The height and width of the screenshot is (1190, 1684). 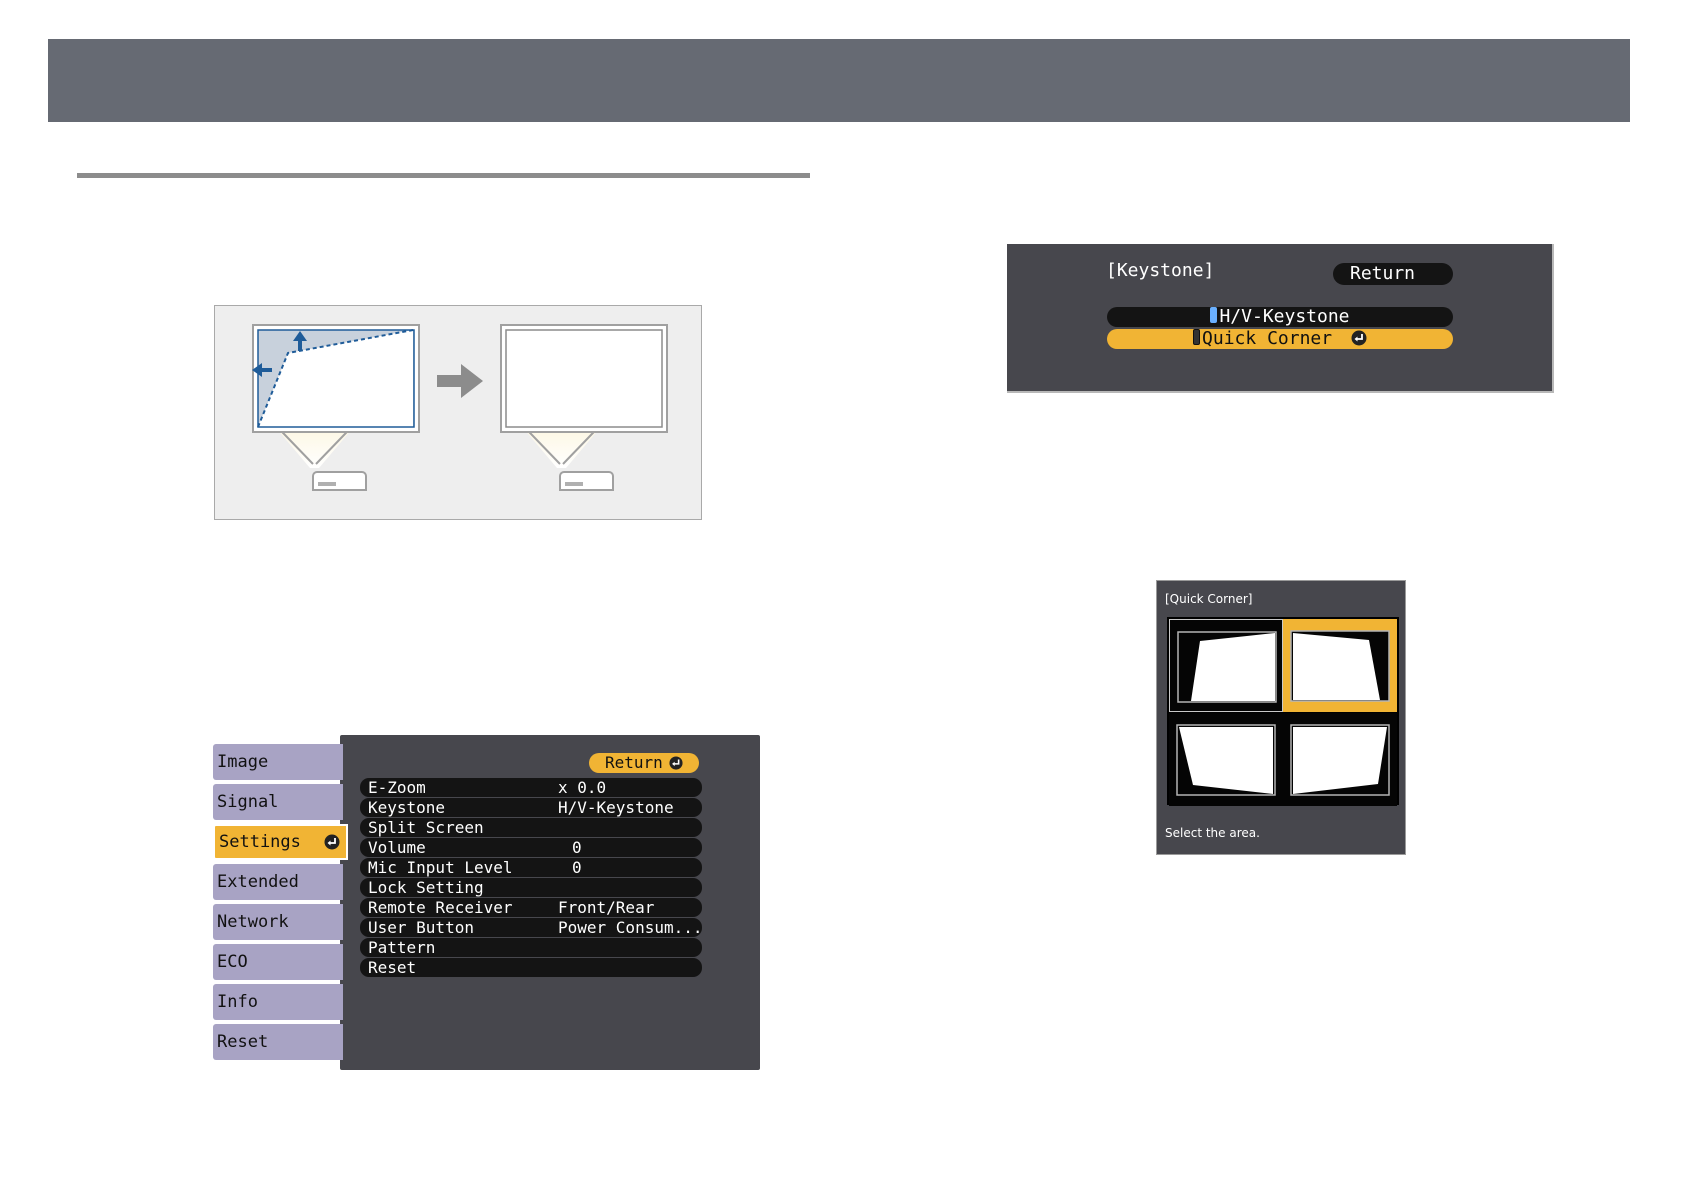 I want to click on keystone-dialog-title: [Keystone], so click(x=1160, y=270).